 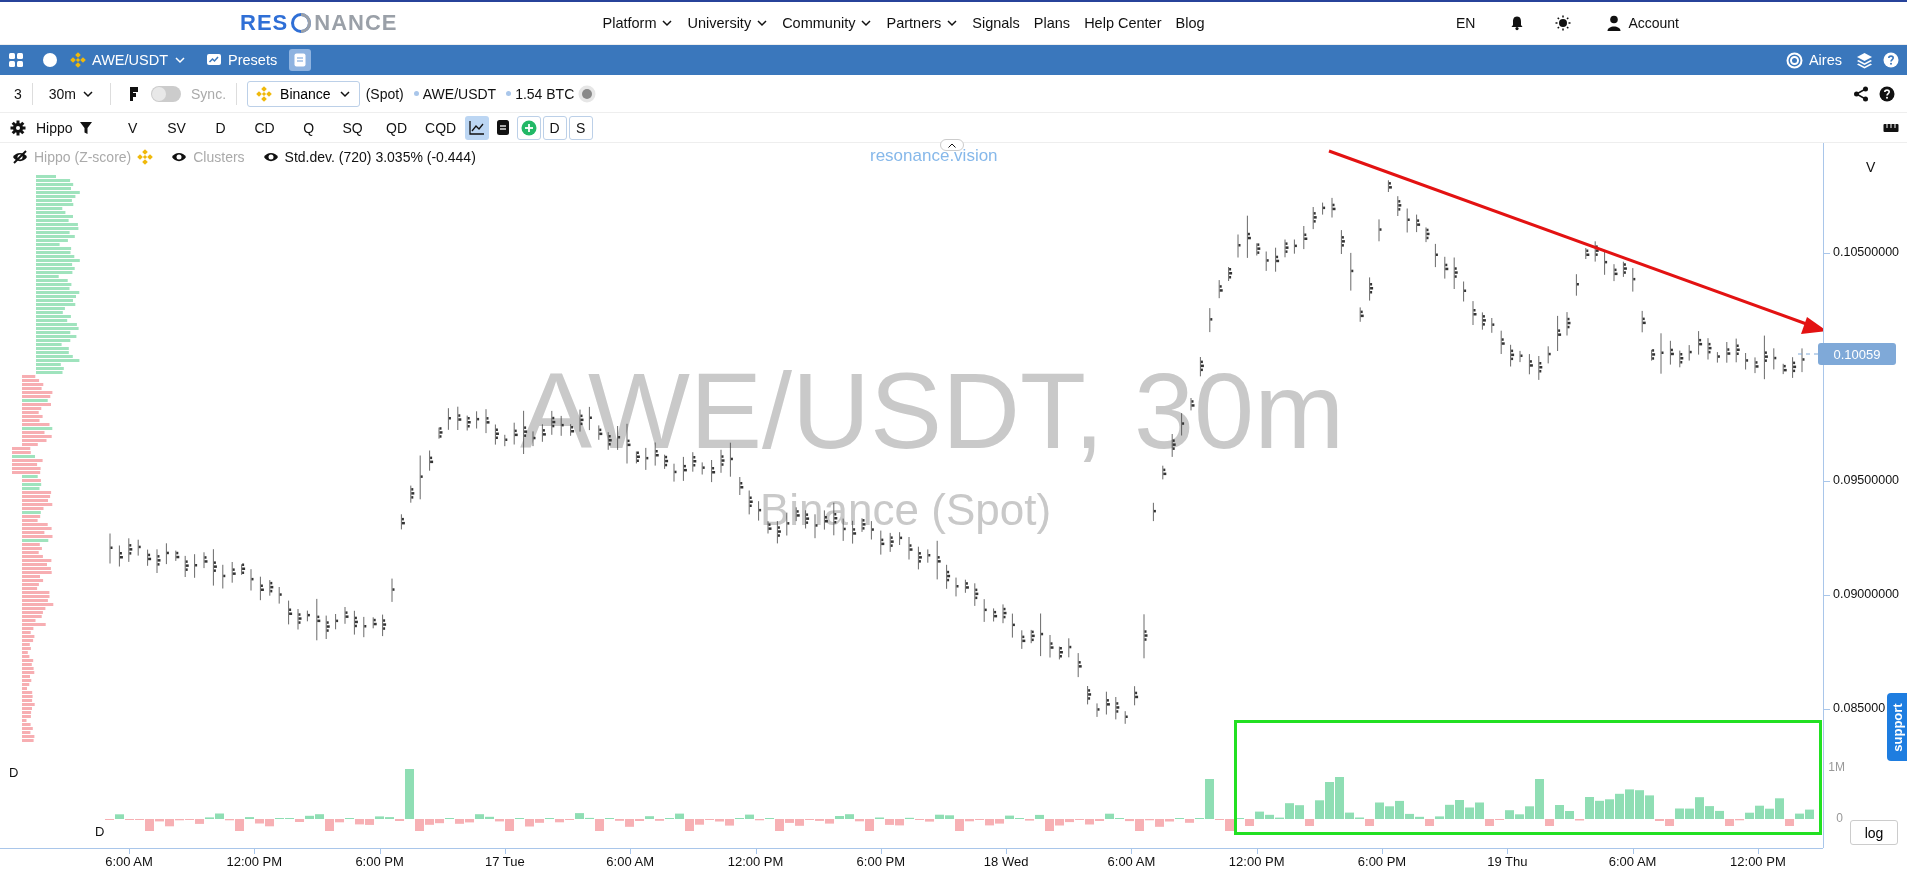 I want to click on sync-label: Sync., so click(x=209, y=93).